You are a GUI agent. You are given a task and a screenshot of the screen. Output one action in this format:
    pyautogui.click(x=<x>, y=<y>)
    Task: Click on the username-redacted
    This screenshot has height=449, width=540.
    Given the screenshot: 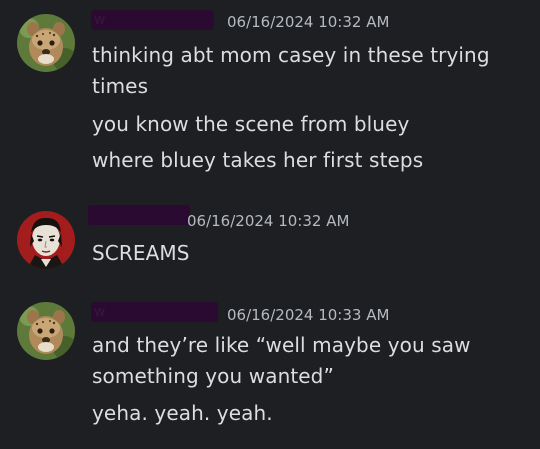 What is the action you would take?
    pyautogui.click(x=139, y=215)
    